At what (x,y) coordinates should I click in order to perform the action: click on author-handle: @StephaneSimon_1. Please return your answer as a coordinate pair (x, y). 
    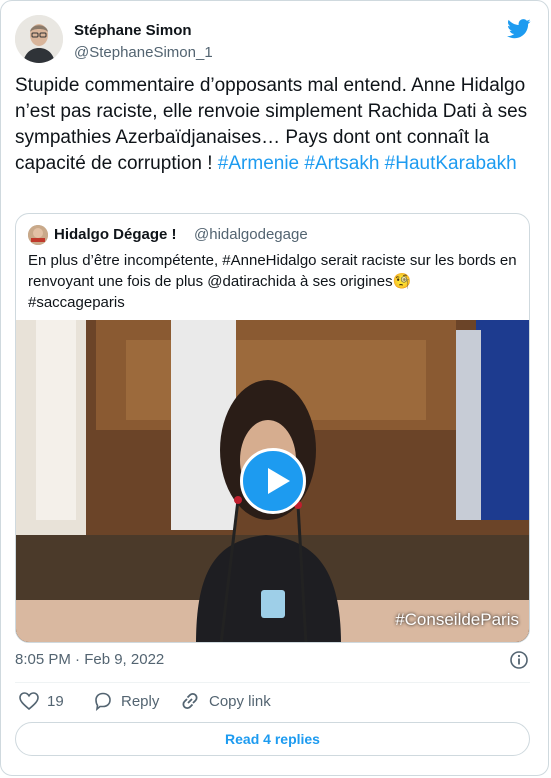
    Looking at the image, I should click on (143, 52).